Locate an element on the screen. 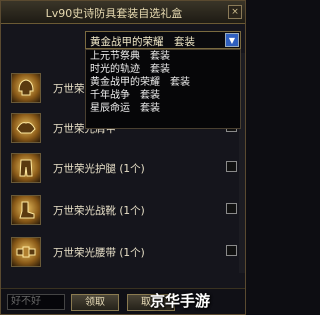  chevron-down-icon: ▼ is located at coordinates (232, 40).